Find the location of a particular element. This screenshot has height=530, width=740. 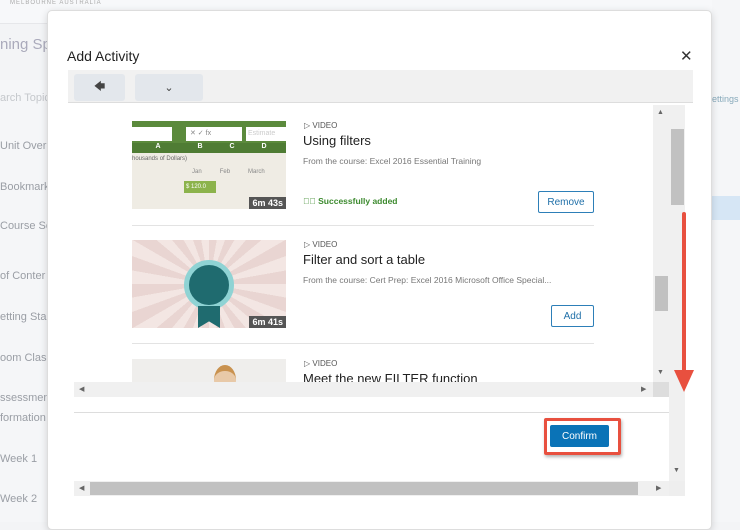

background-highlight is located at coordinates (726, 208).